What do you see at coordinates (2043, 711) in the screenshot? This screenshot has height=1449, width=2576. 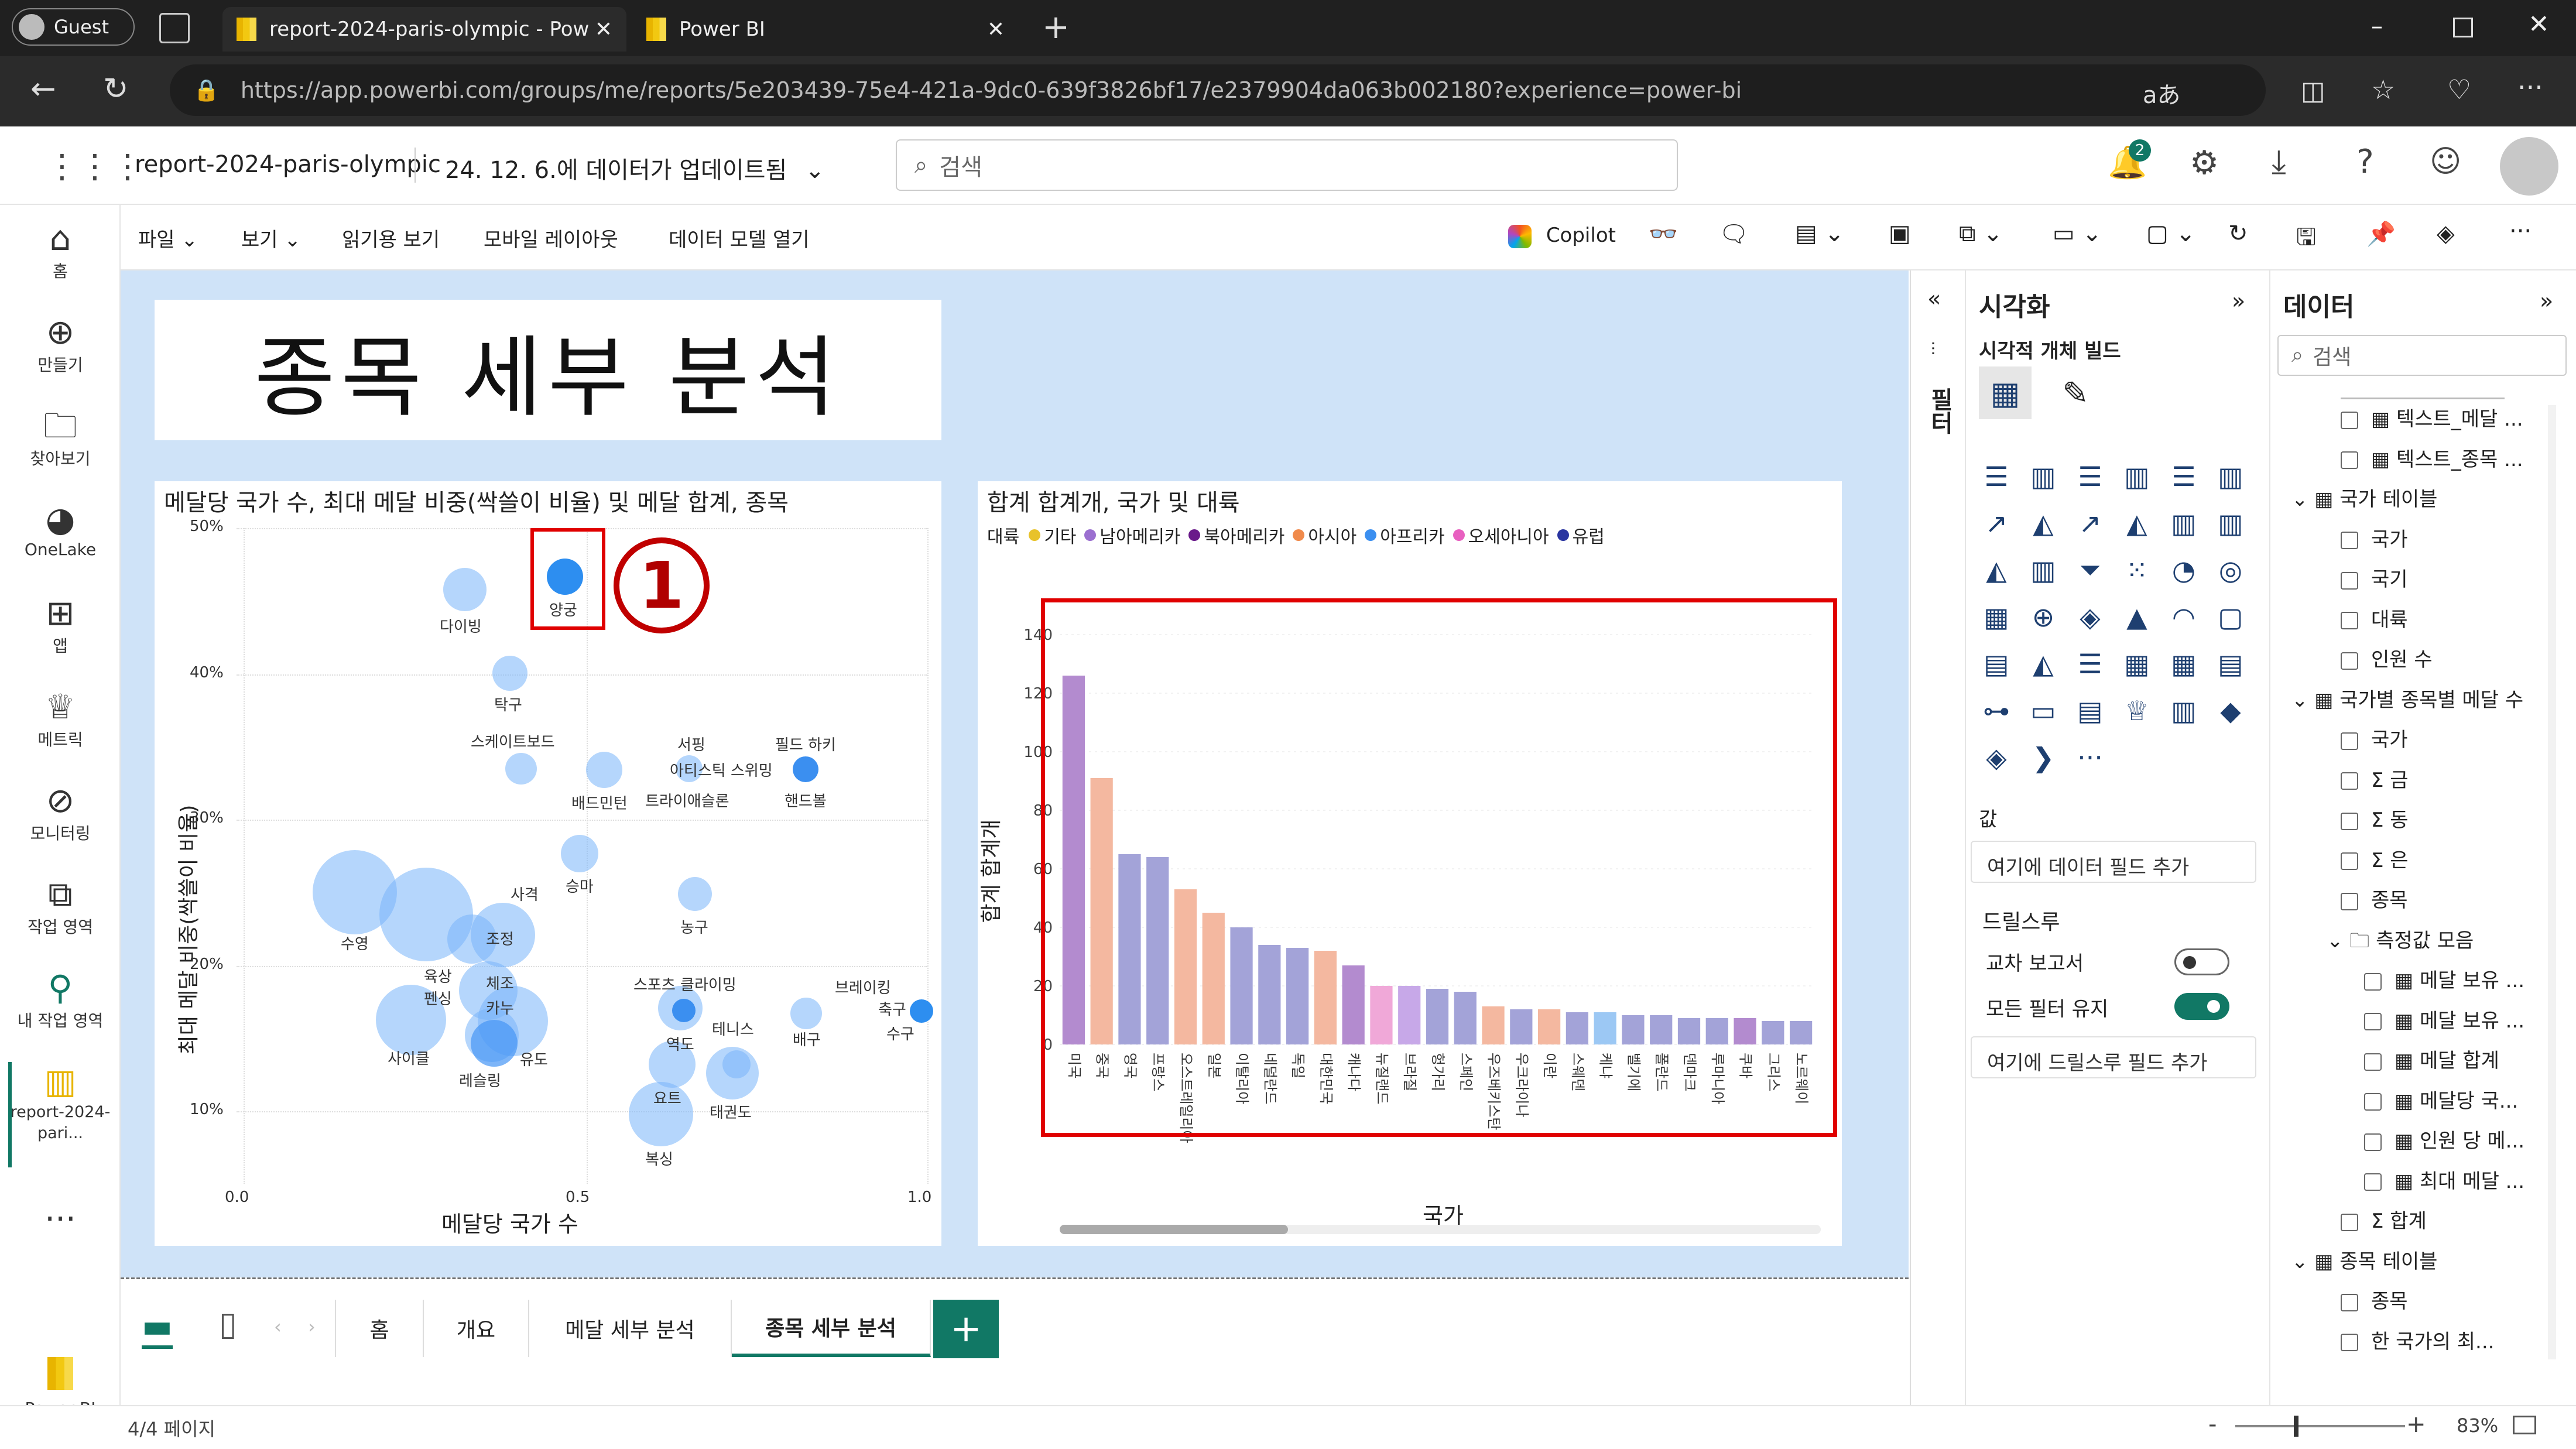 I see `visual-type-icon: ▭` at bounding box center [2043, 711].